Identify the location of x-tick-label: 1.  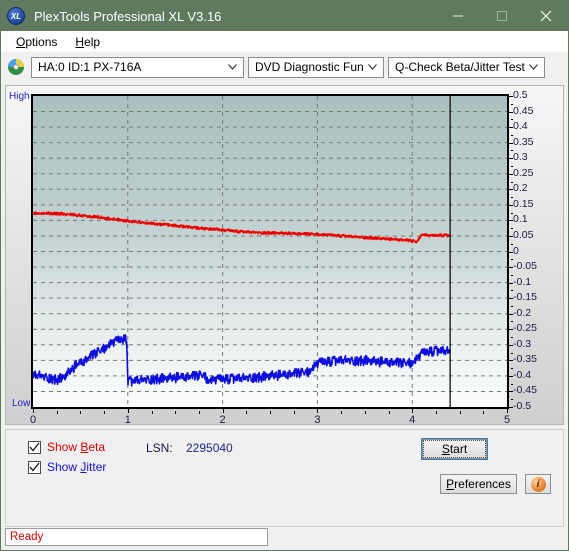
(127, 420).